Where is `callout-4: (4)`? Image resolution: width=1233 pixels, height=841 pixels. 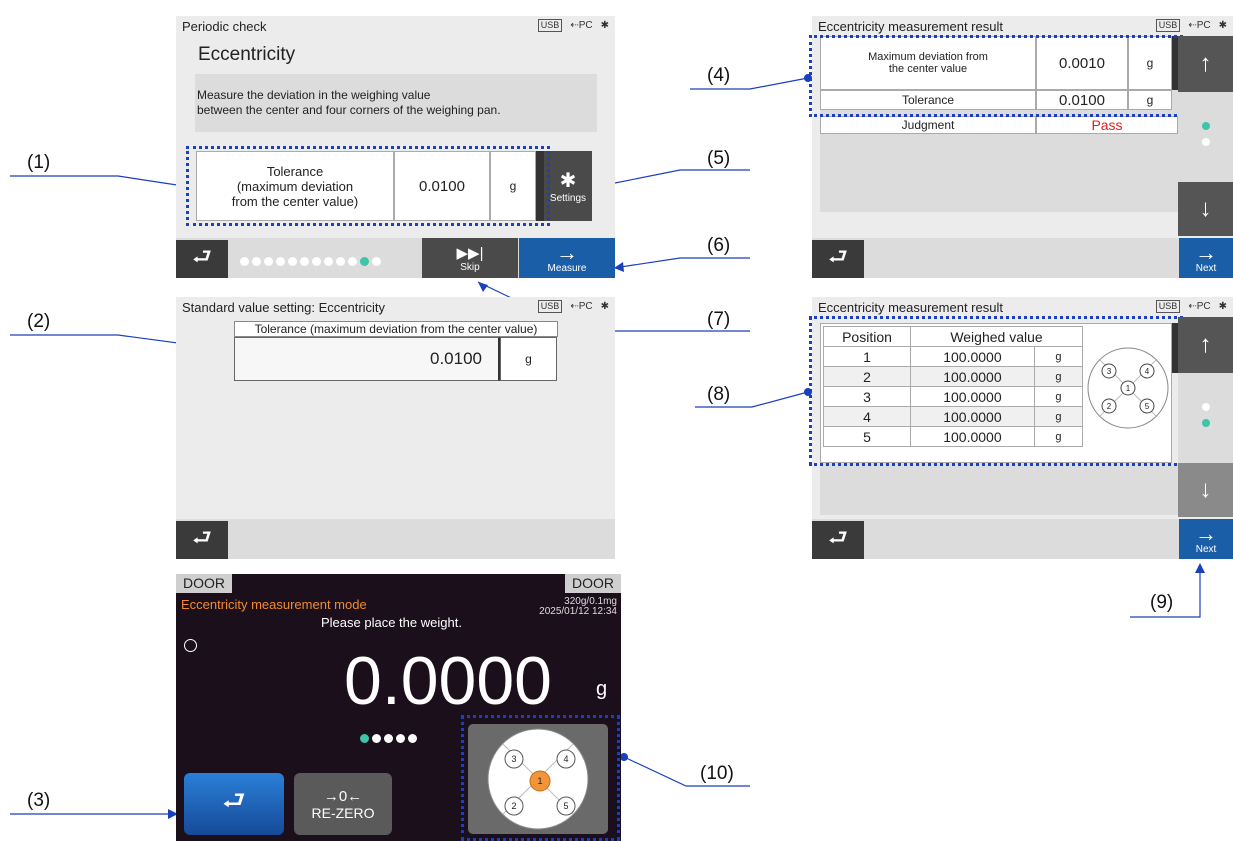 callout-4: (4) is located at coordinates (719, 75).